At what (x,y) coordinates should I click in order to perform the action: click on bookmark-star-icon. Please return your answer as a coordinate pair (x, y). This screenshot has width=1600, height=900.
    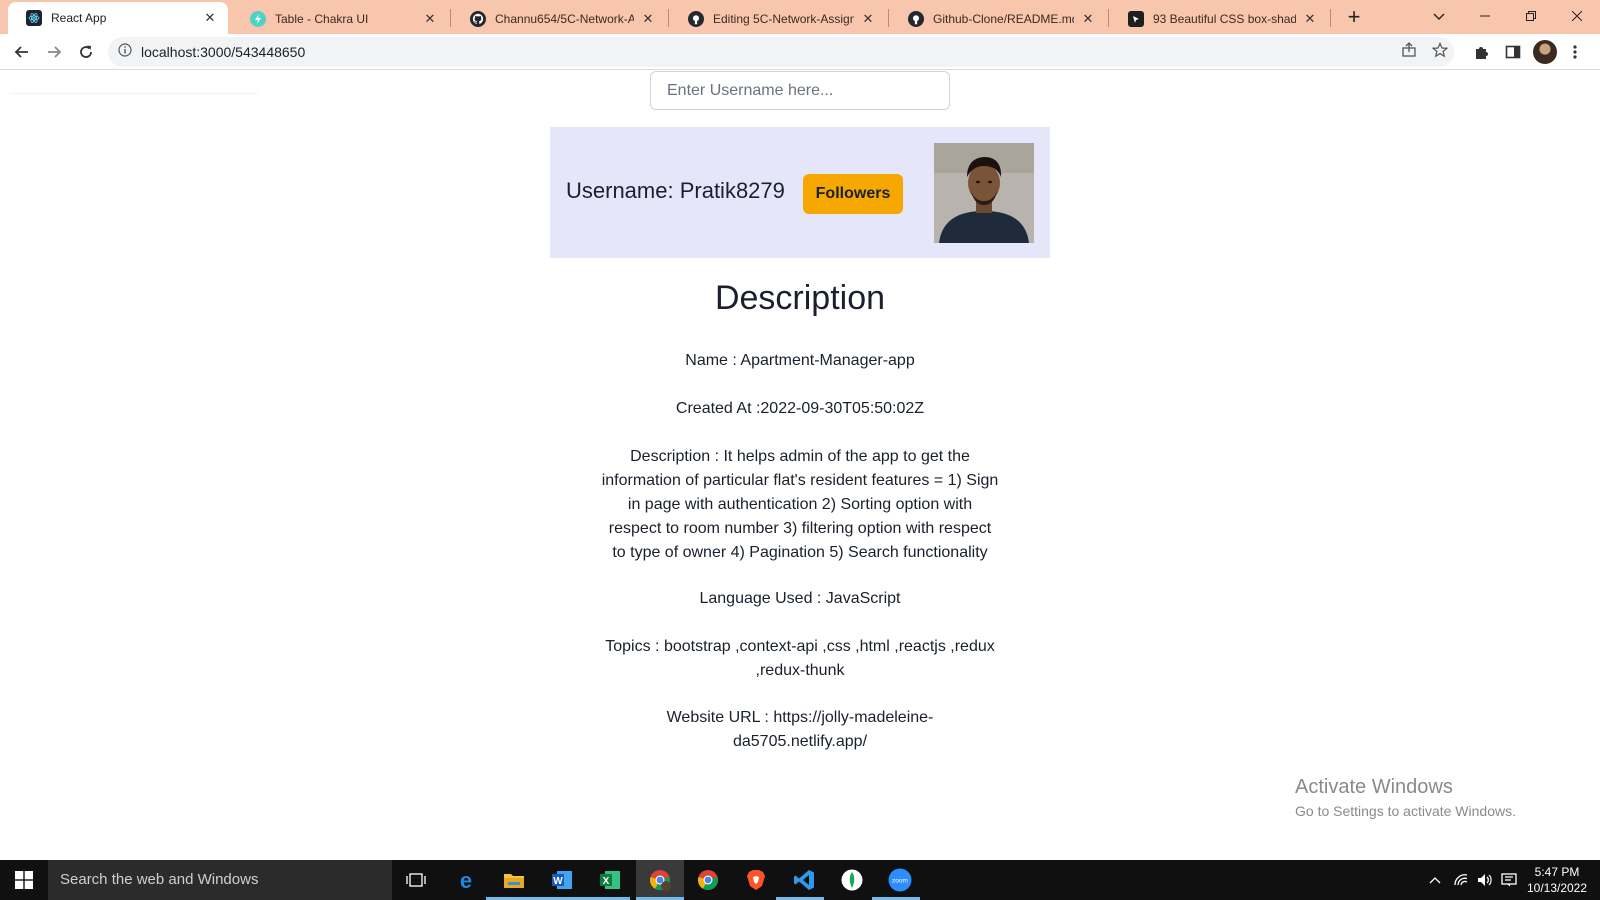
    Looking at the image, I should click on (1440, 50).